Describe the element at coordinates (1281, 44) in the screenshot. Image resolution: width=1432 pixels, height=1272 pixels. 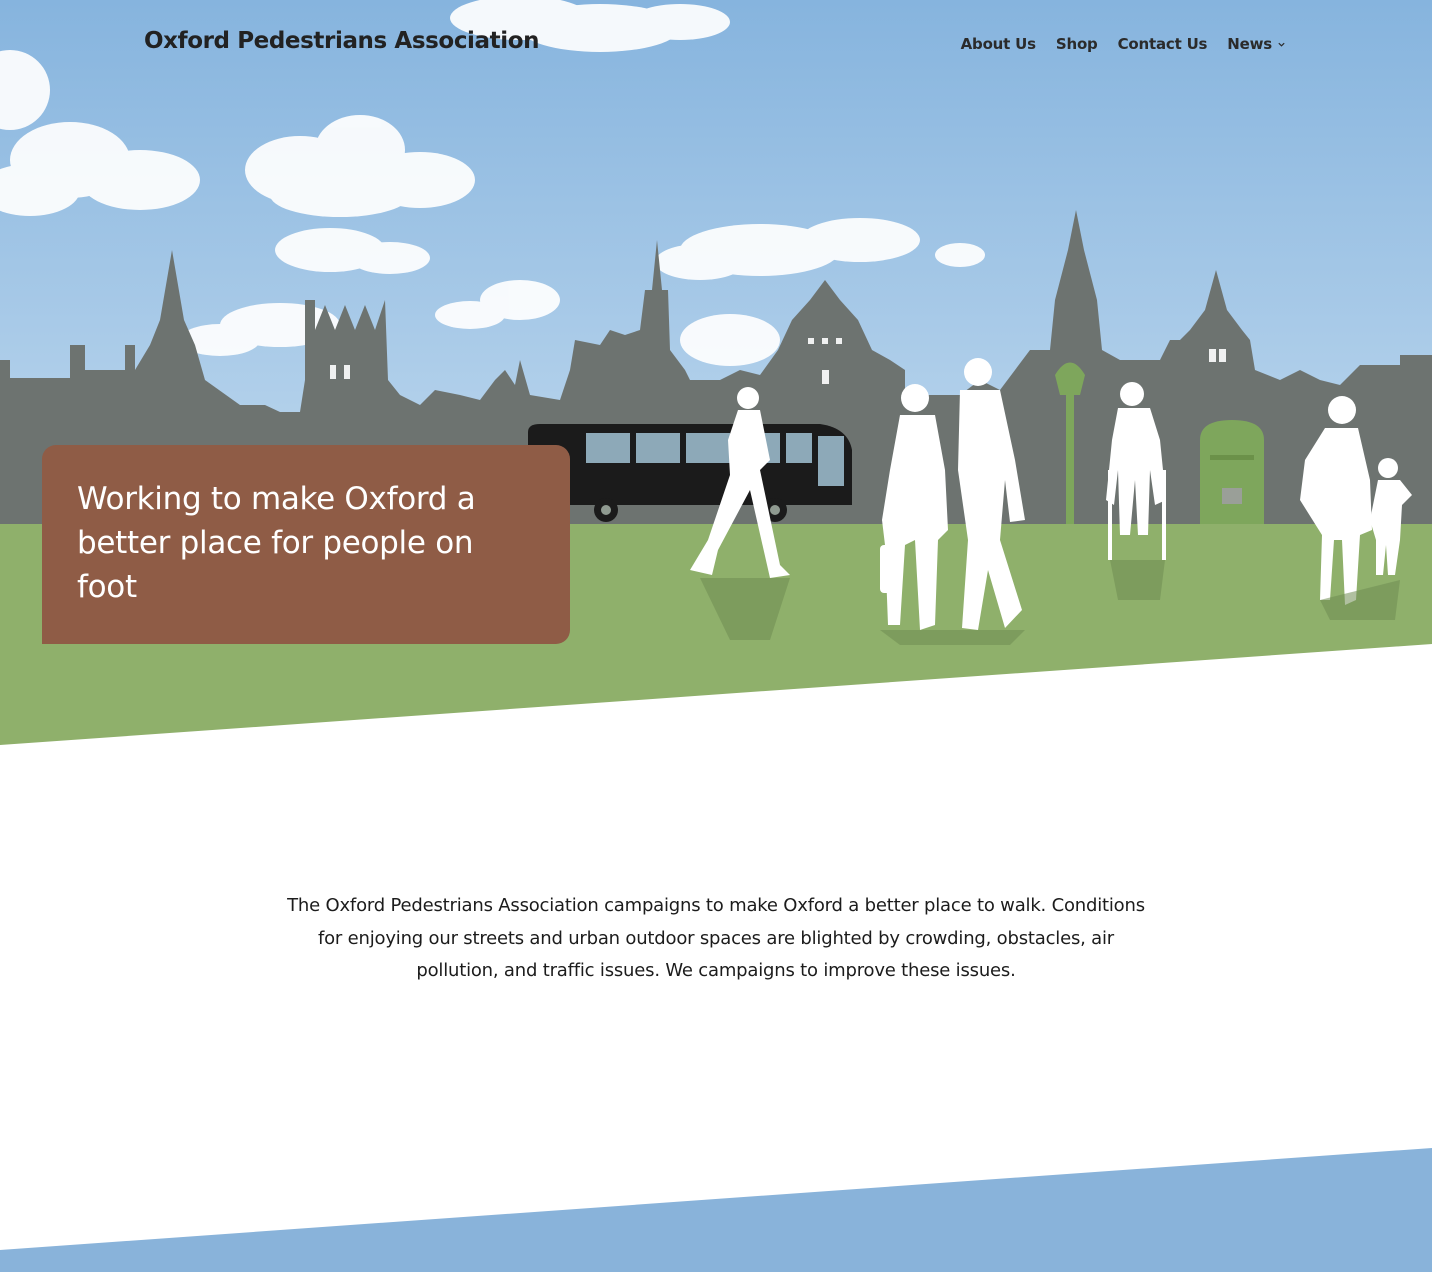
I see `chevron-down-icon` at that location.